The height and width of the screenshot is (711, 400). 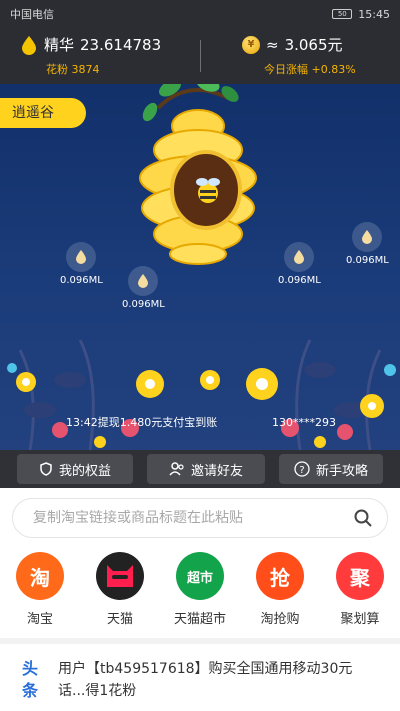 I want to click on search-section, so click(x=200, y=518).